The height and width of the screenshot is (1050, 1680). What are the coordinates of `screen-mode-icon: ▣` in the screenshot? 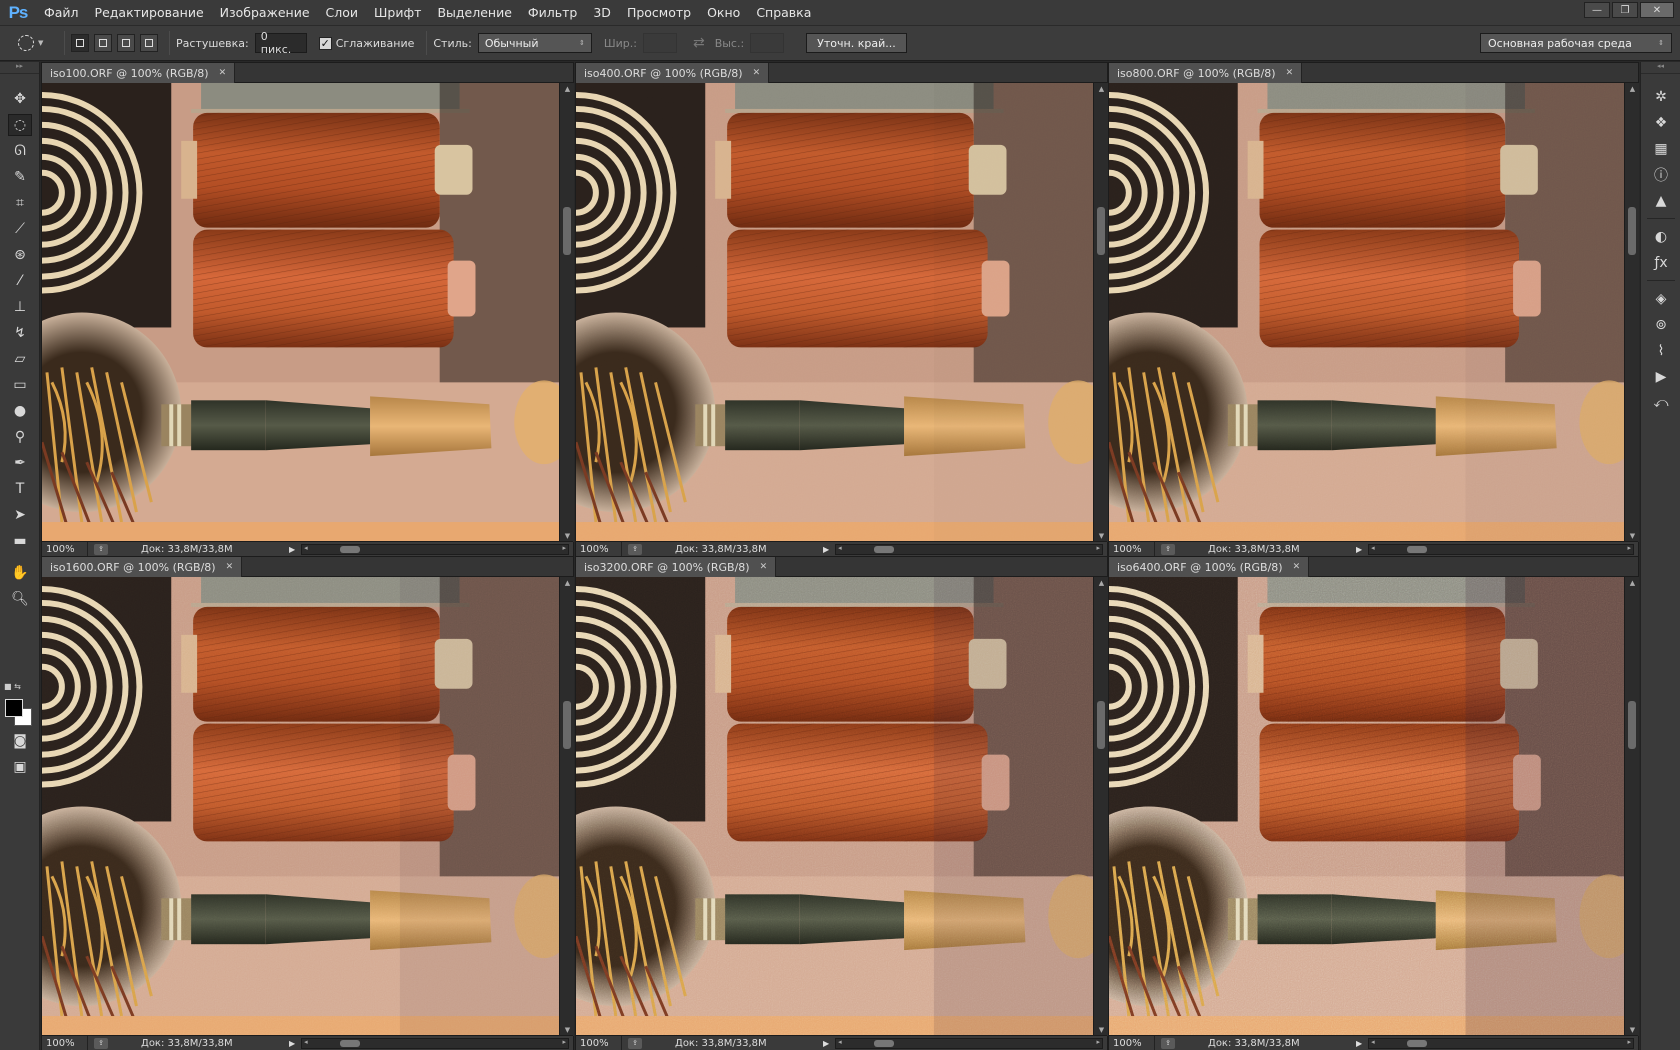 It's located at (20, 767).